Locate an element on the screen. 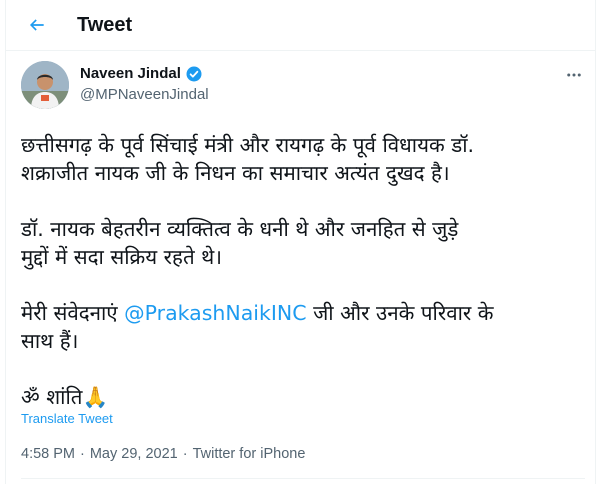 This screenshot has width=598, height=484. arrow-left-icon is located at coordinates (36, 25).